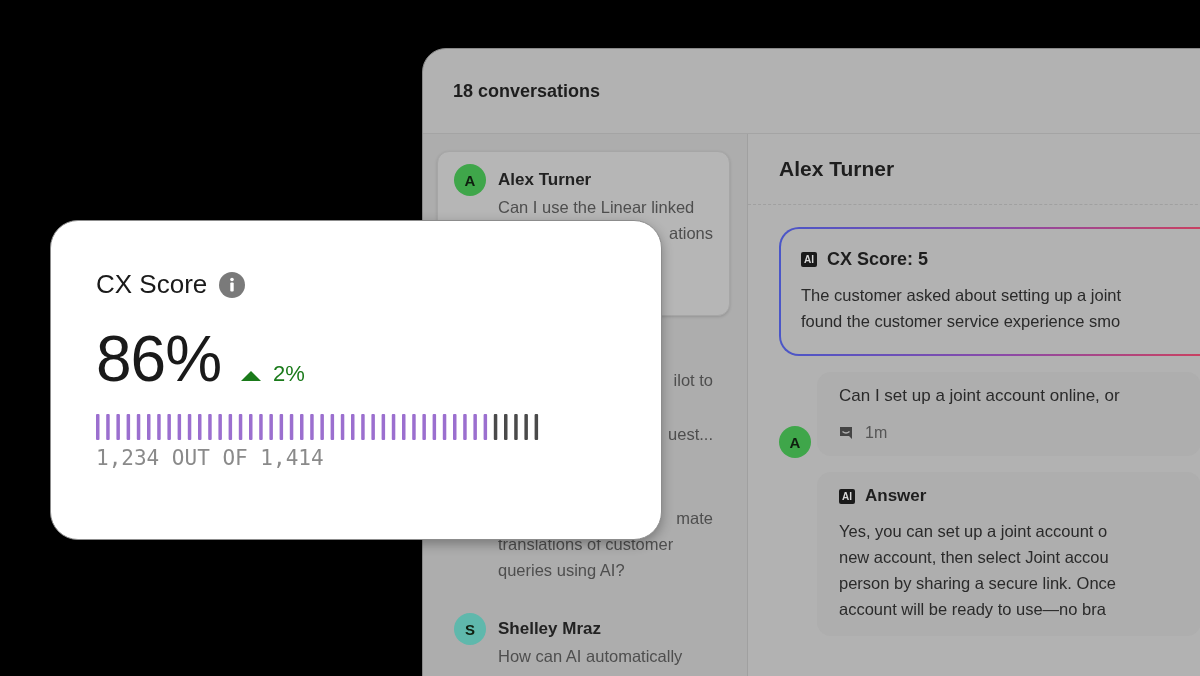 The image size is (1200, 676). I want to click on avatar: S, so click(470, 629).